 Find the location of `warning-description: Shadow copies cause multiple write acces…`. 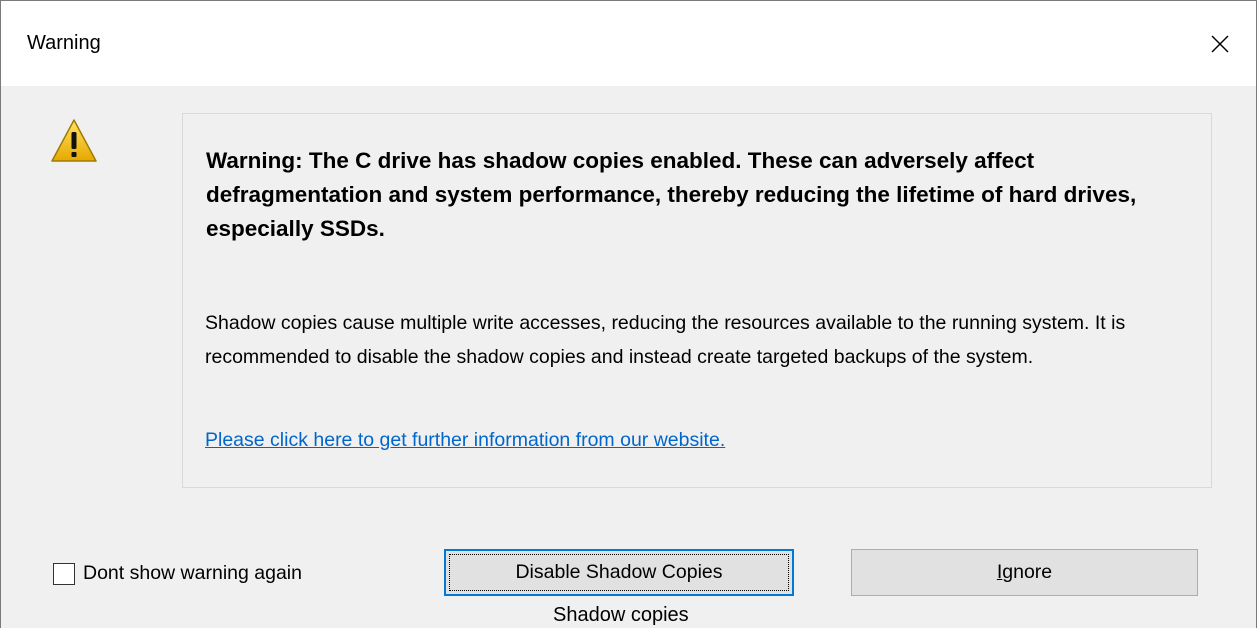

warning-description: Shadow copies cause multiple write acces… is located at coordinates (665, 340).